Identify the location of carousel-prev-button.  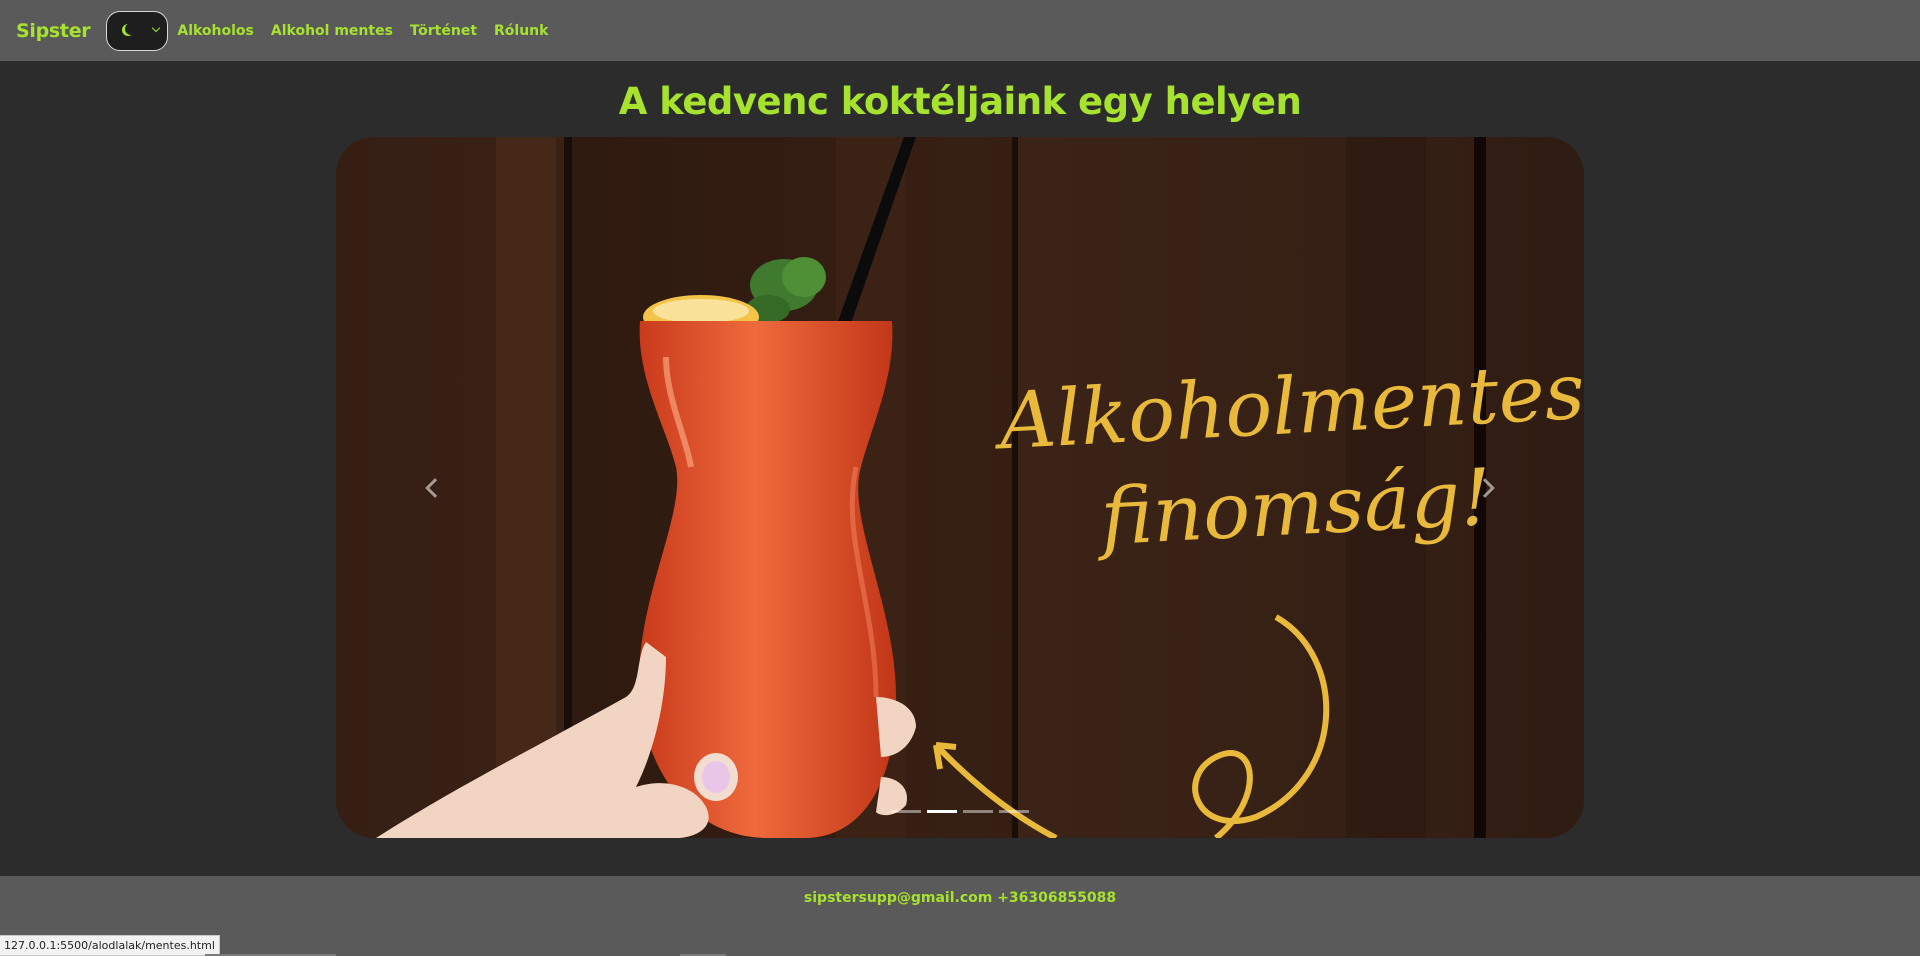
(431, 487).